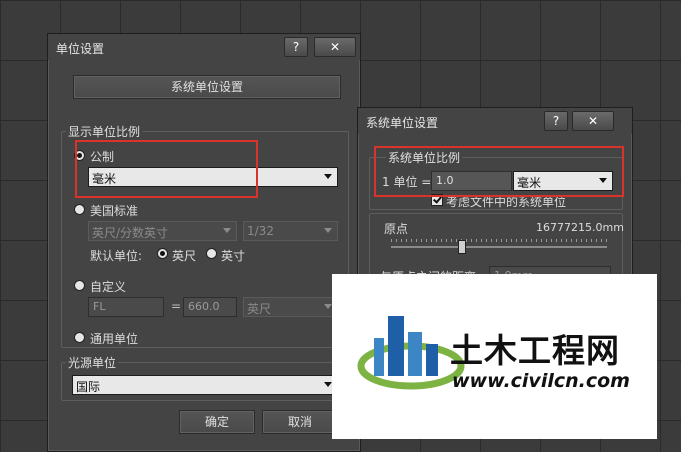 The image size is (681, 452). Describe the element at coordinates (207, 87) in the screenshot. I see `system-unit-setup-button: 系统单位设置` at that location.